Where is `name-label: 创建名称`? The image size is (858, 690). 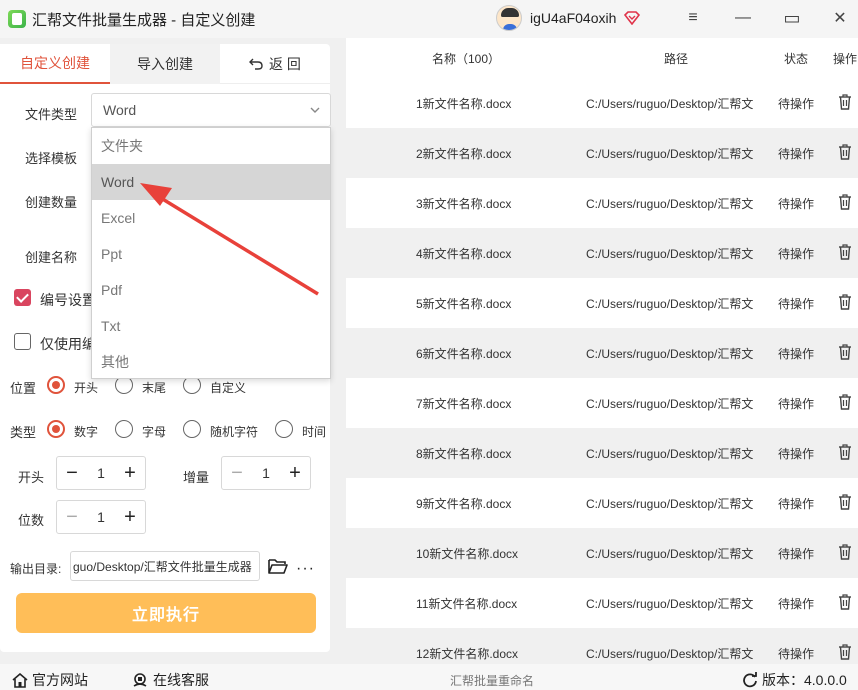
name-label: 创建名称 is located at coordinates (51, 257).